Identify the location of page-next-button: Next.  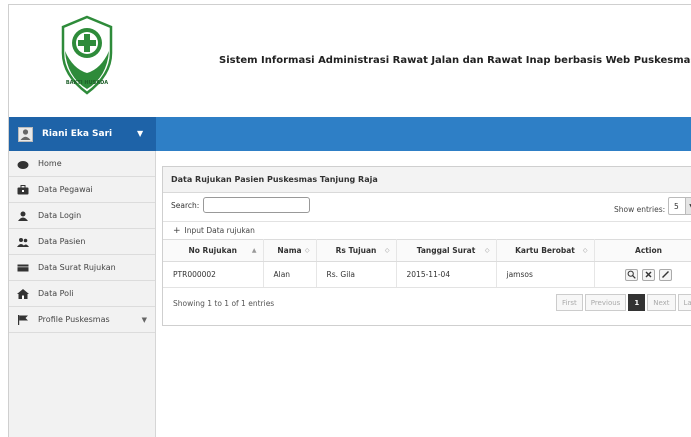
(661, 302).